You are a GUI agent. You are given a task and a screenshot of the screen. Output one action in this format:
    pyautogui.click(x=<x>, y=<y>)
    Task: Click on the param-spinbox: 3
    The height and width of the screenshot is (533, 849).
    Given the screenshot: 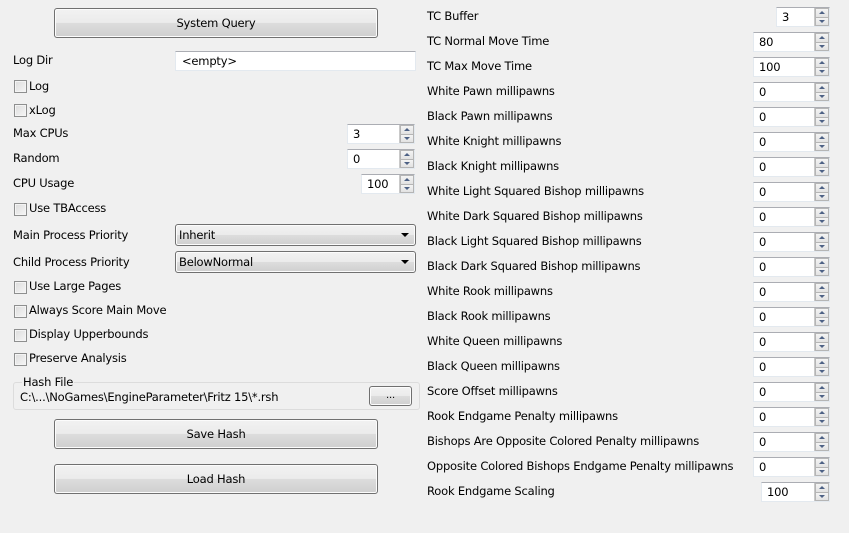 What is the action you would take?
    pyautogui.click(x=803, y=17)
    